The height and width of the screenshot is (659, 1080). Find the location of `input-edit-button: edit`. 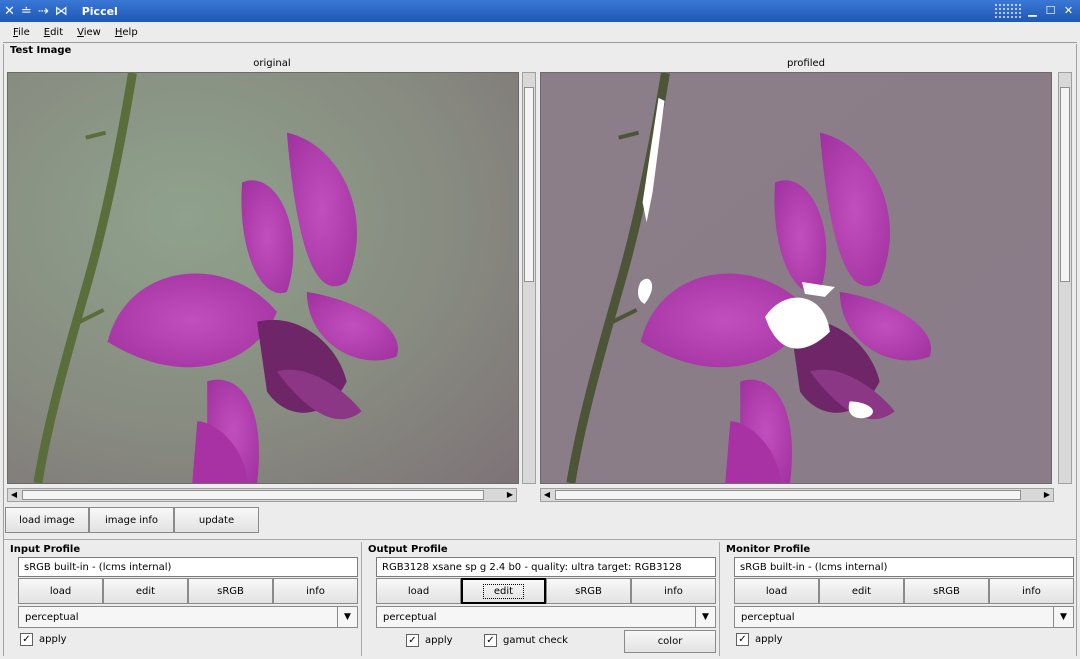

input-edit-button: edit is located at coordinates (145, 591).